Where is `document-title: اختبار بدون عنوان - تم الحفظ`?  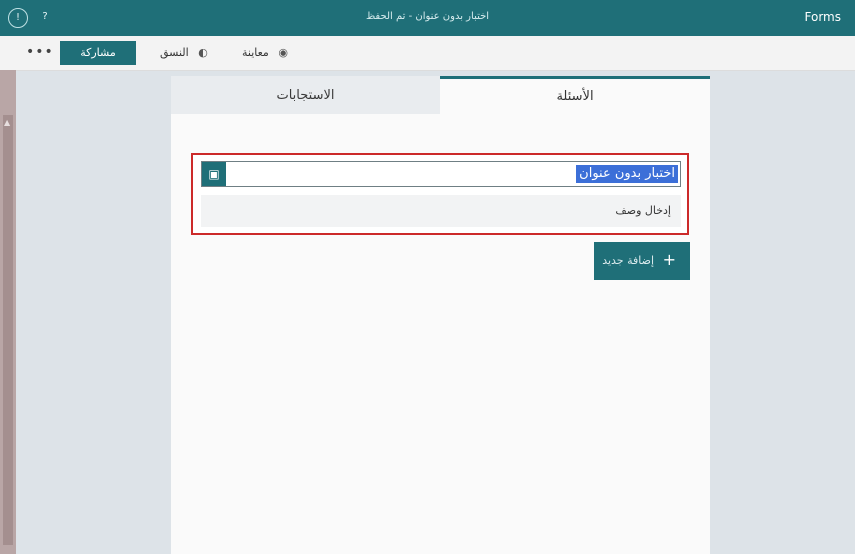
document-title: اختبار بدون عنوان - تم الحفظ is located at coordinates (427, 16).